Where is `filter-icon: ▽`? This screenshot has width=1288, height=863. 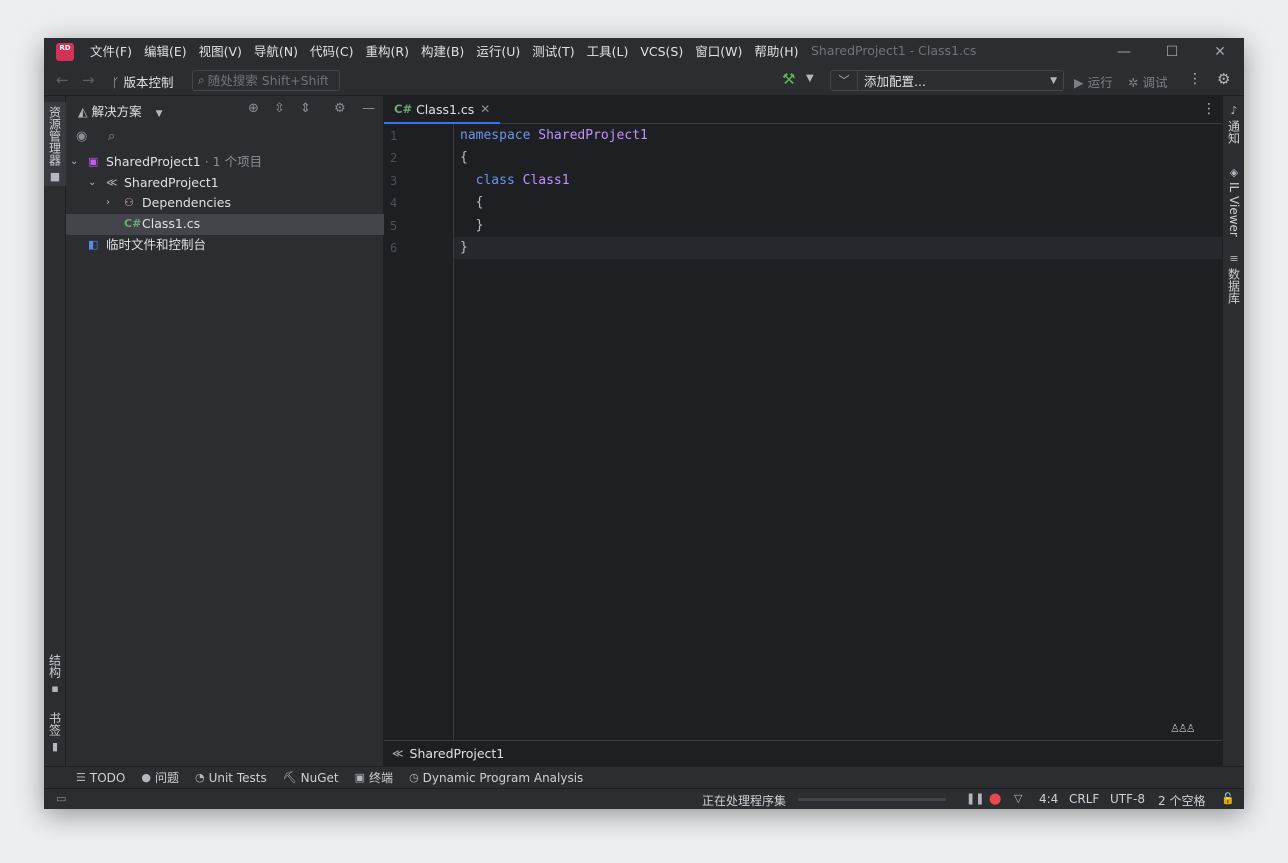
filter-icon: ▽ is located at coordinates (1018, 798).